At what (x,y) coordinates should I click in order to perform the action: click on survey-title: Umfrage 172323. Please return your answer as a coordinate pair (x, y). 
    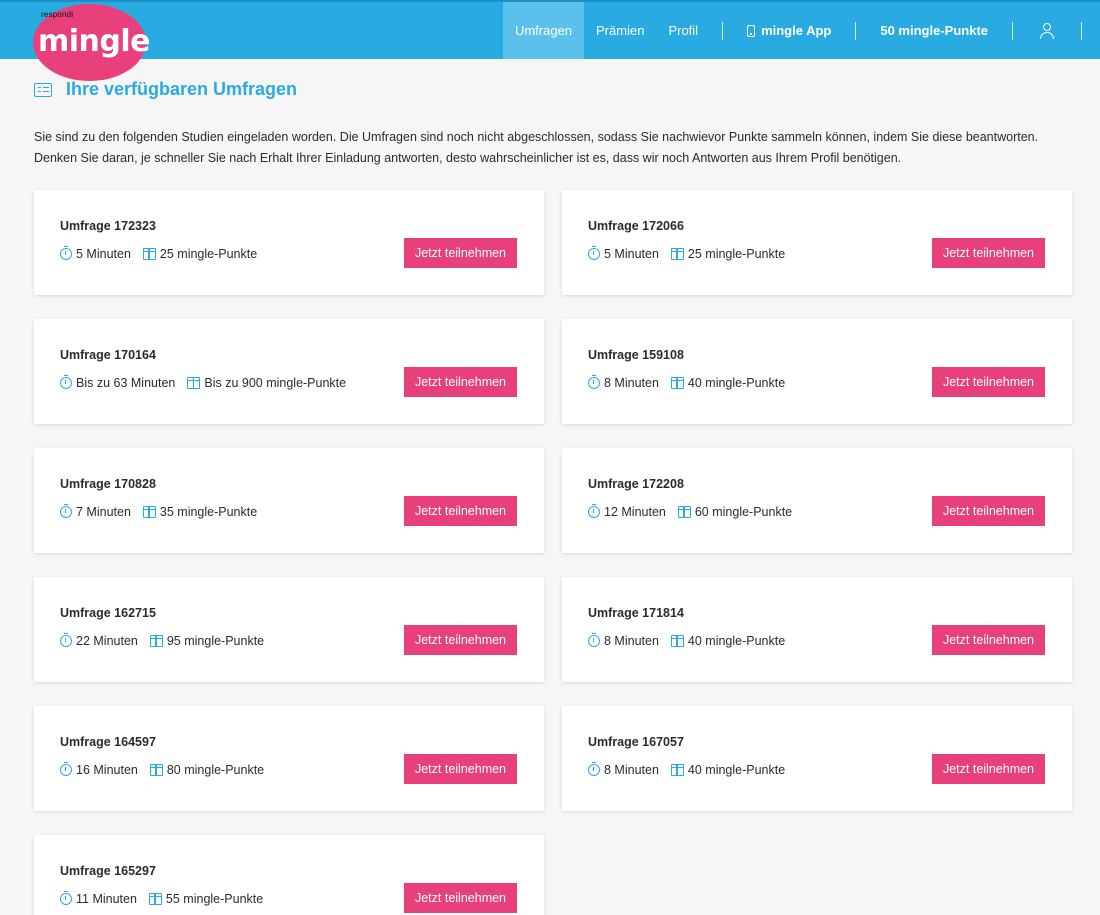
    Looking at the image, I should click on (108, 226).